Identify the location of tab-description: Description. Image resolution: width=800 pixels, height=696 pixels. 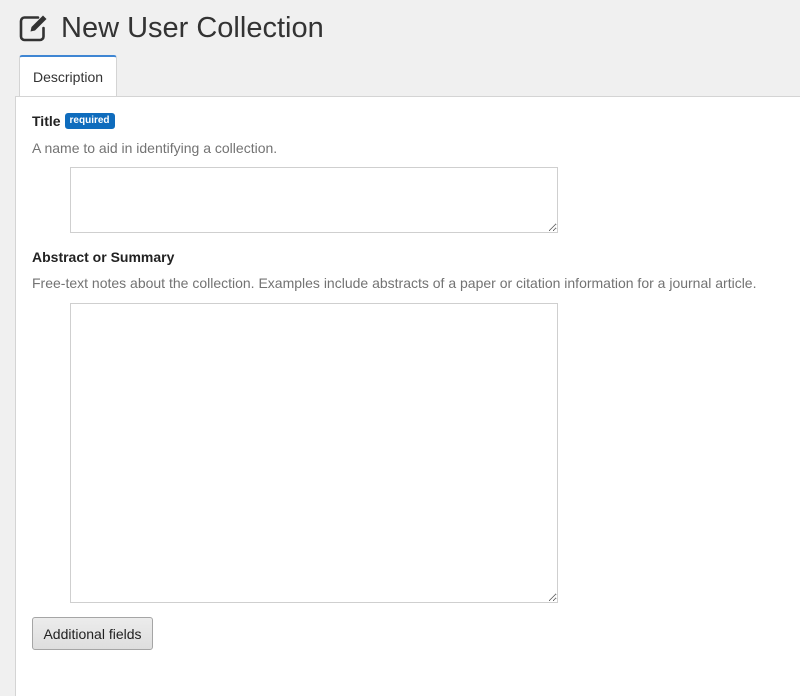
(68, 75).